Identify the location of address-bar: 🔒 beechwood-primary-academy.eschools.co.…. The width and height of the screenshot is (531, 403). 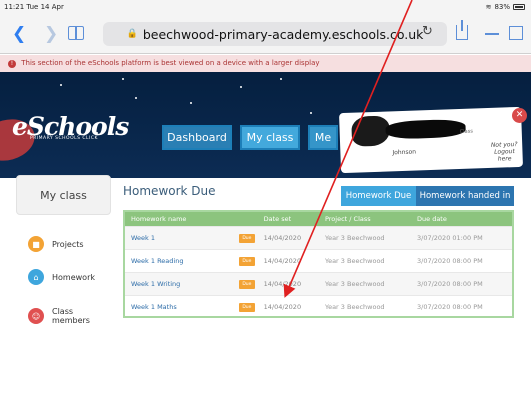
(275, 34).